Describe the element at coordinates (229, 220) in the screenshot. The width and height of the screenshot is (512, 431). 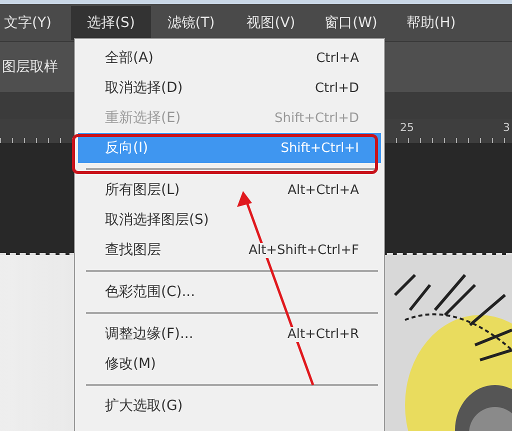
I see `menu-item: 取消选择图层(S)` at that location.